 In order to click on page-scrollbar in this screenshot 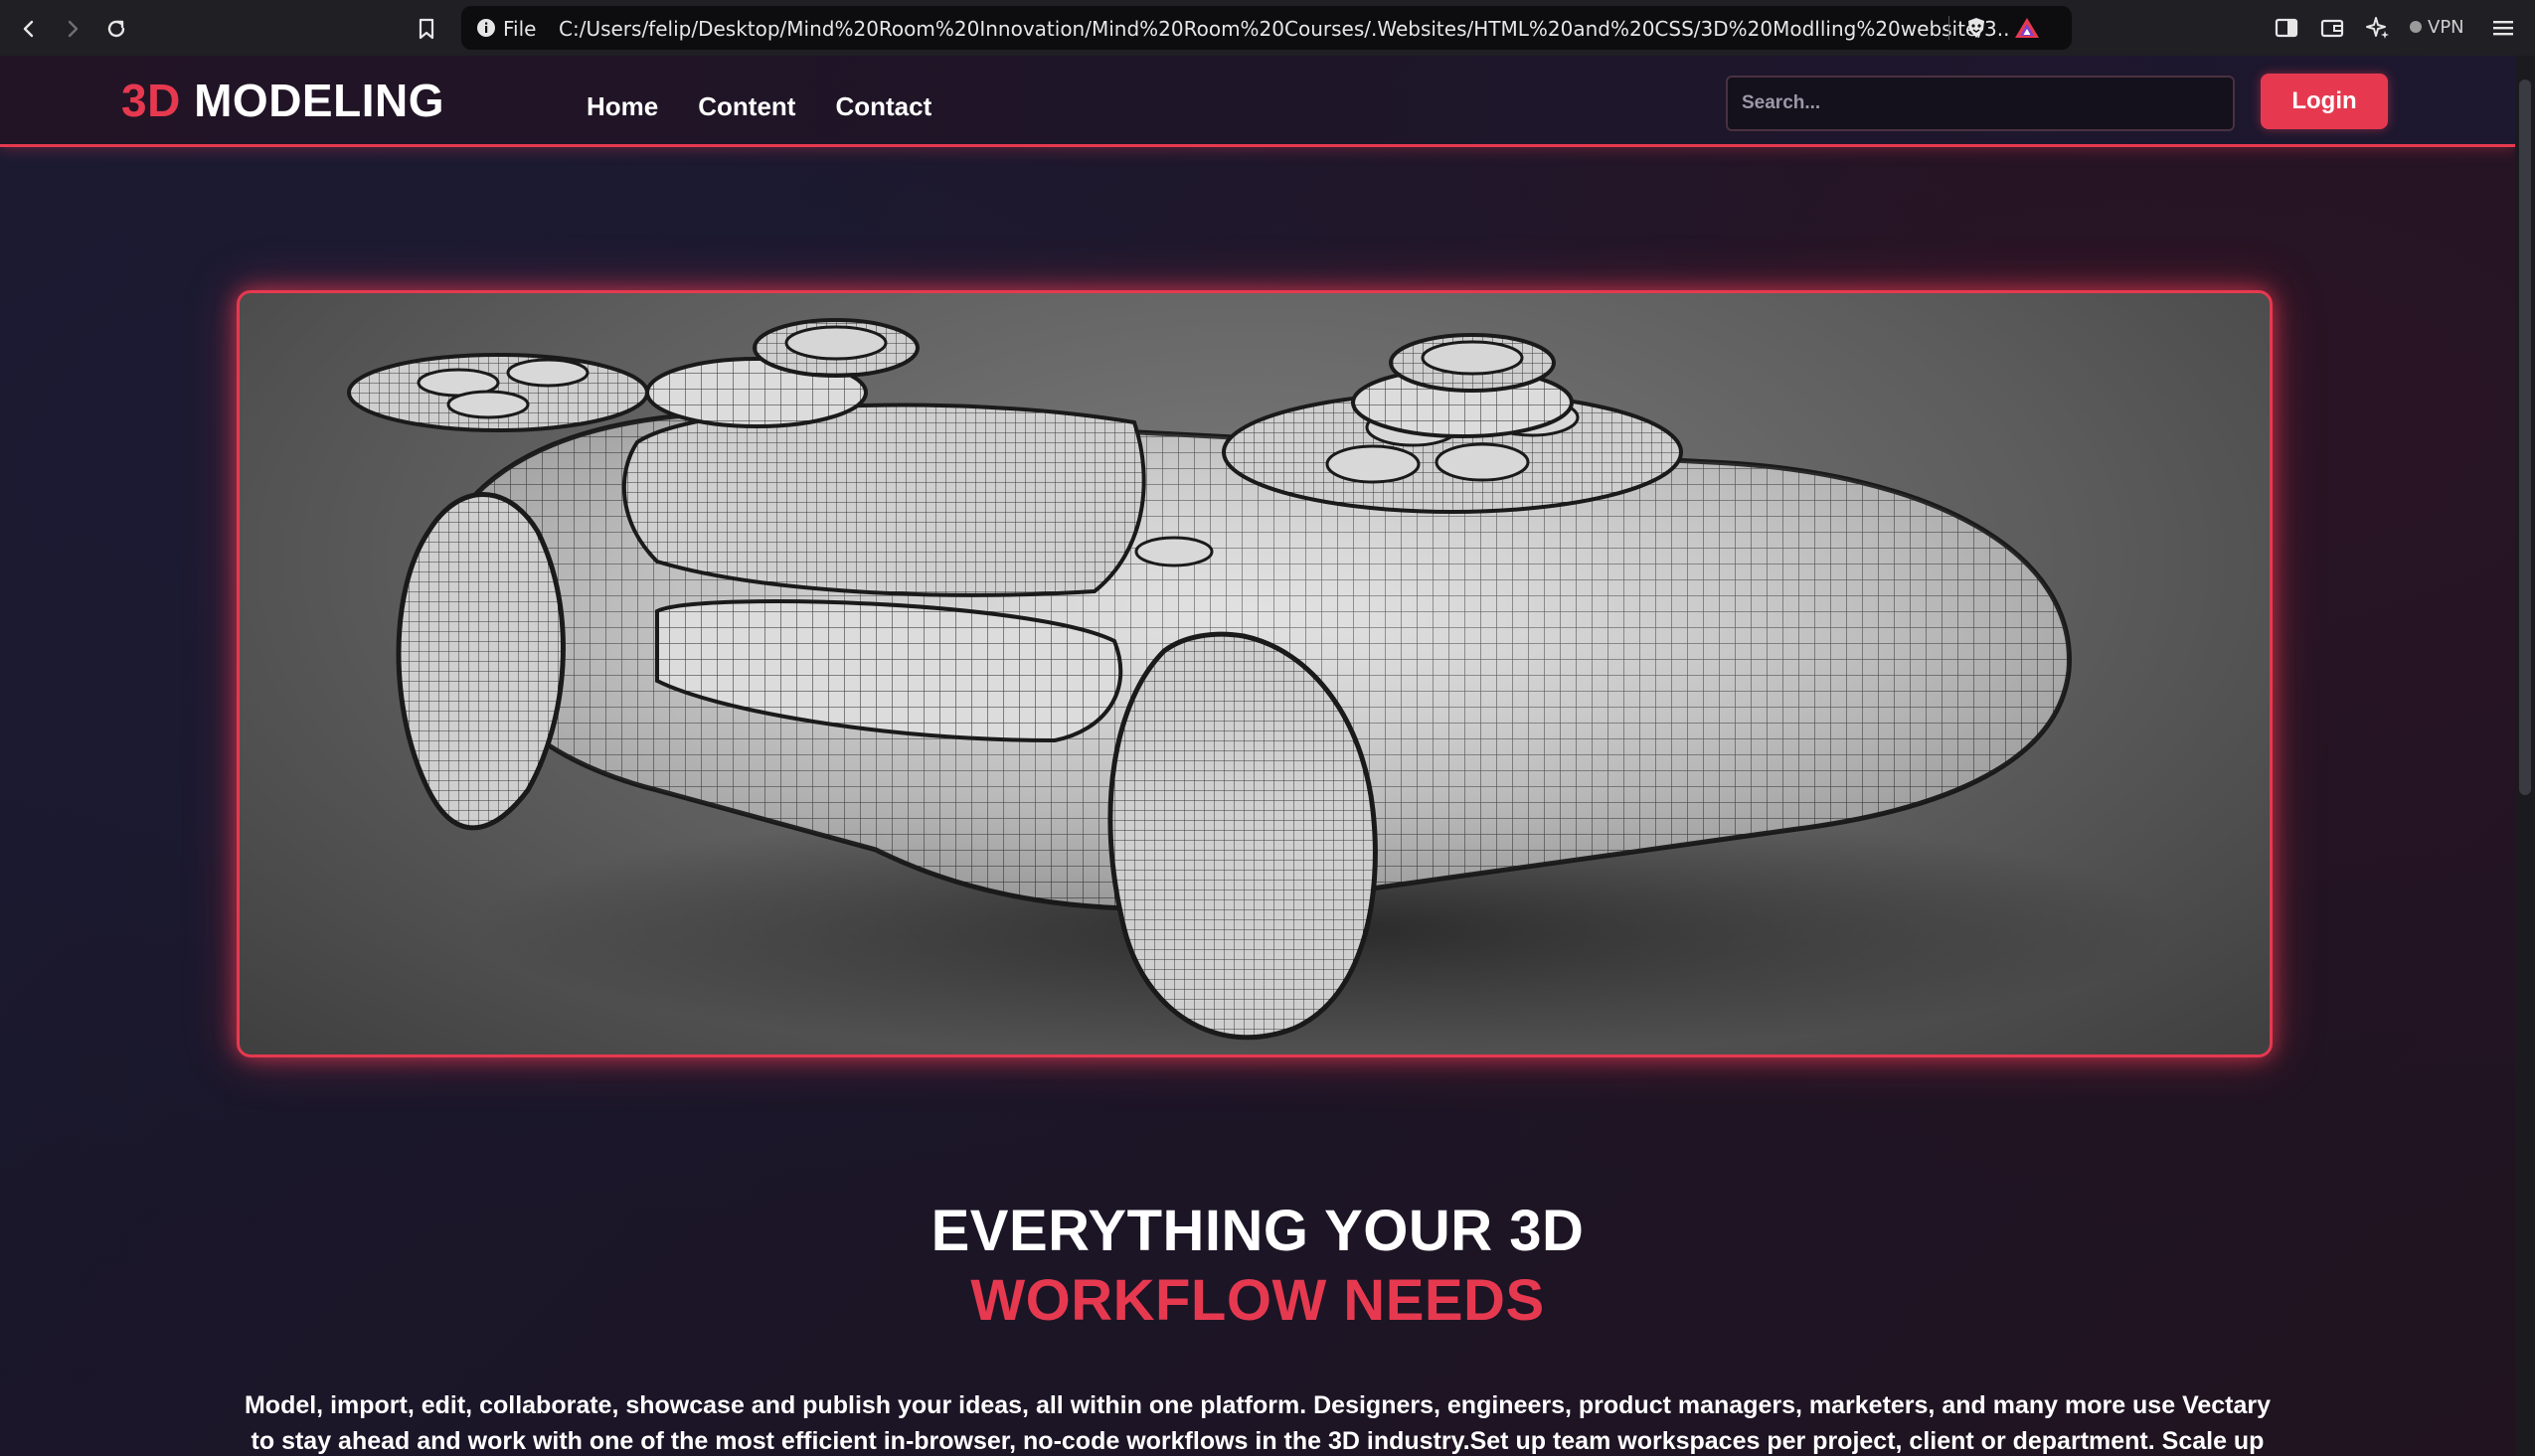, I will do `click(2525, 756)`.